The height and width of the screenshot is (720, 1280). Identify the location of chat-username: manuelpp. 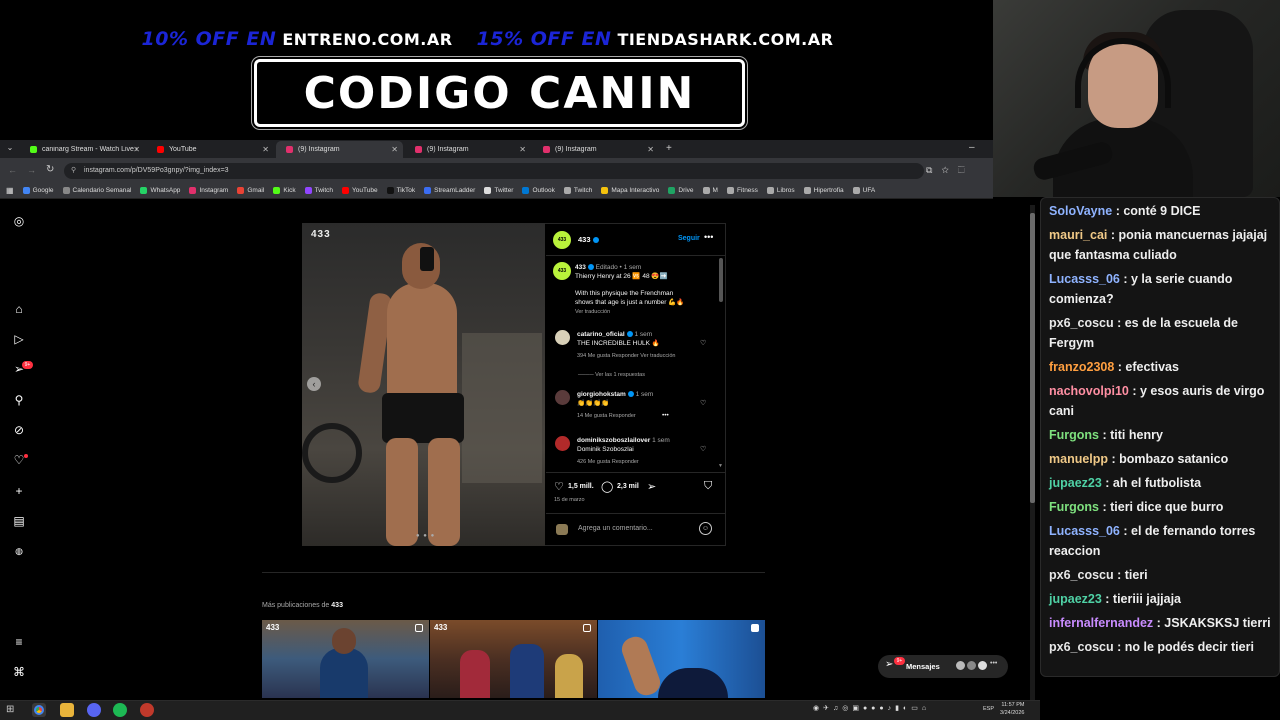
(1078, 459).